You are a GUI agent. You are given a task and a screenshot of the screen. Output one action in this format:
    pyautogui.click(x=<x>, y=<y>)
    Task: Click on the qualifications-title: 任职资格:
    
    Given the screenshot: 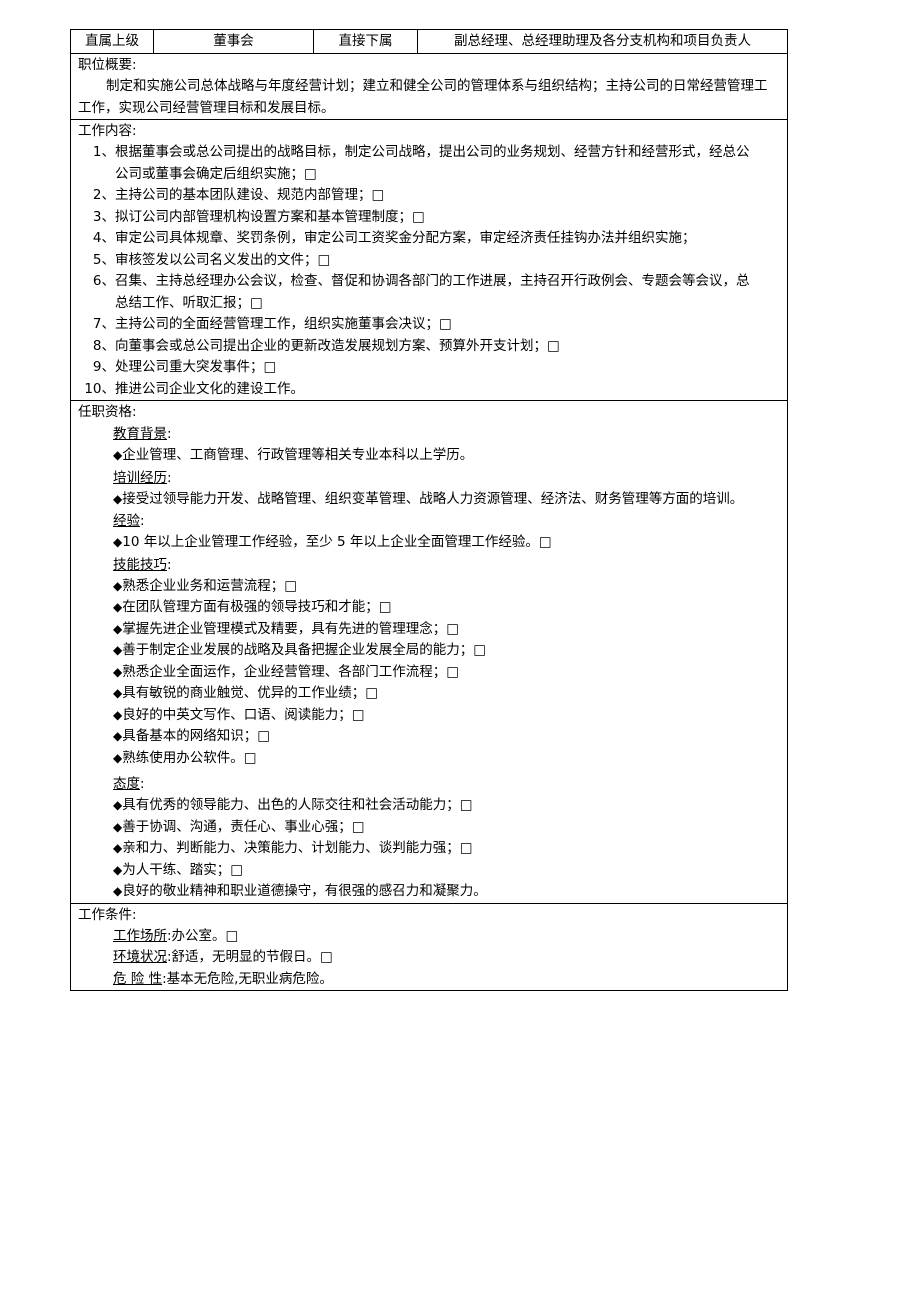 What is the action you would take?
    pyautogui.click(x=107, y=412)
    